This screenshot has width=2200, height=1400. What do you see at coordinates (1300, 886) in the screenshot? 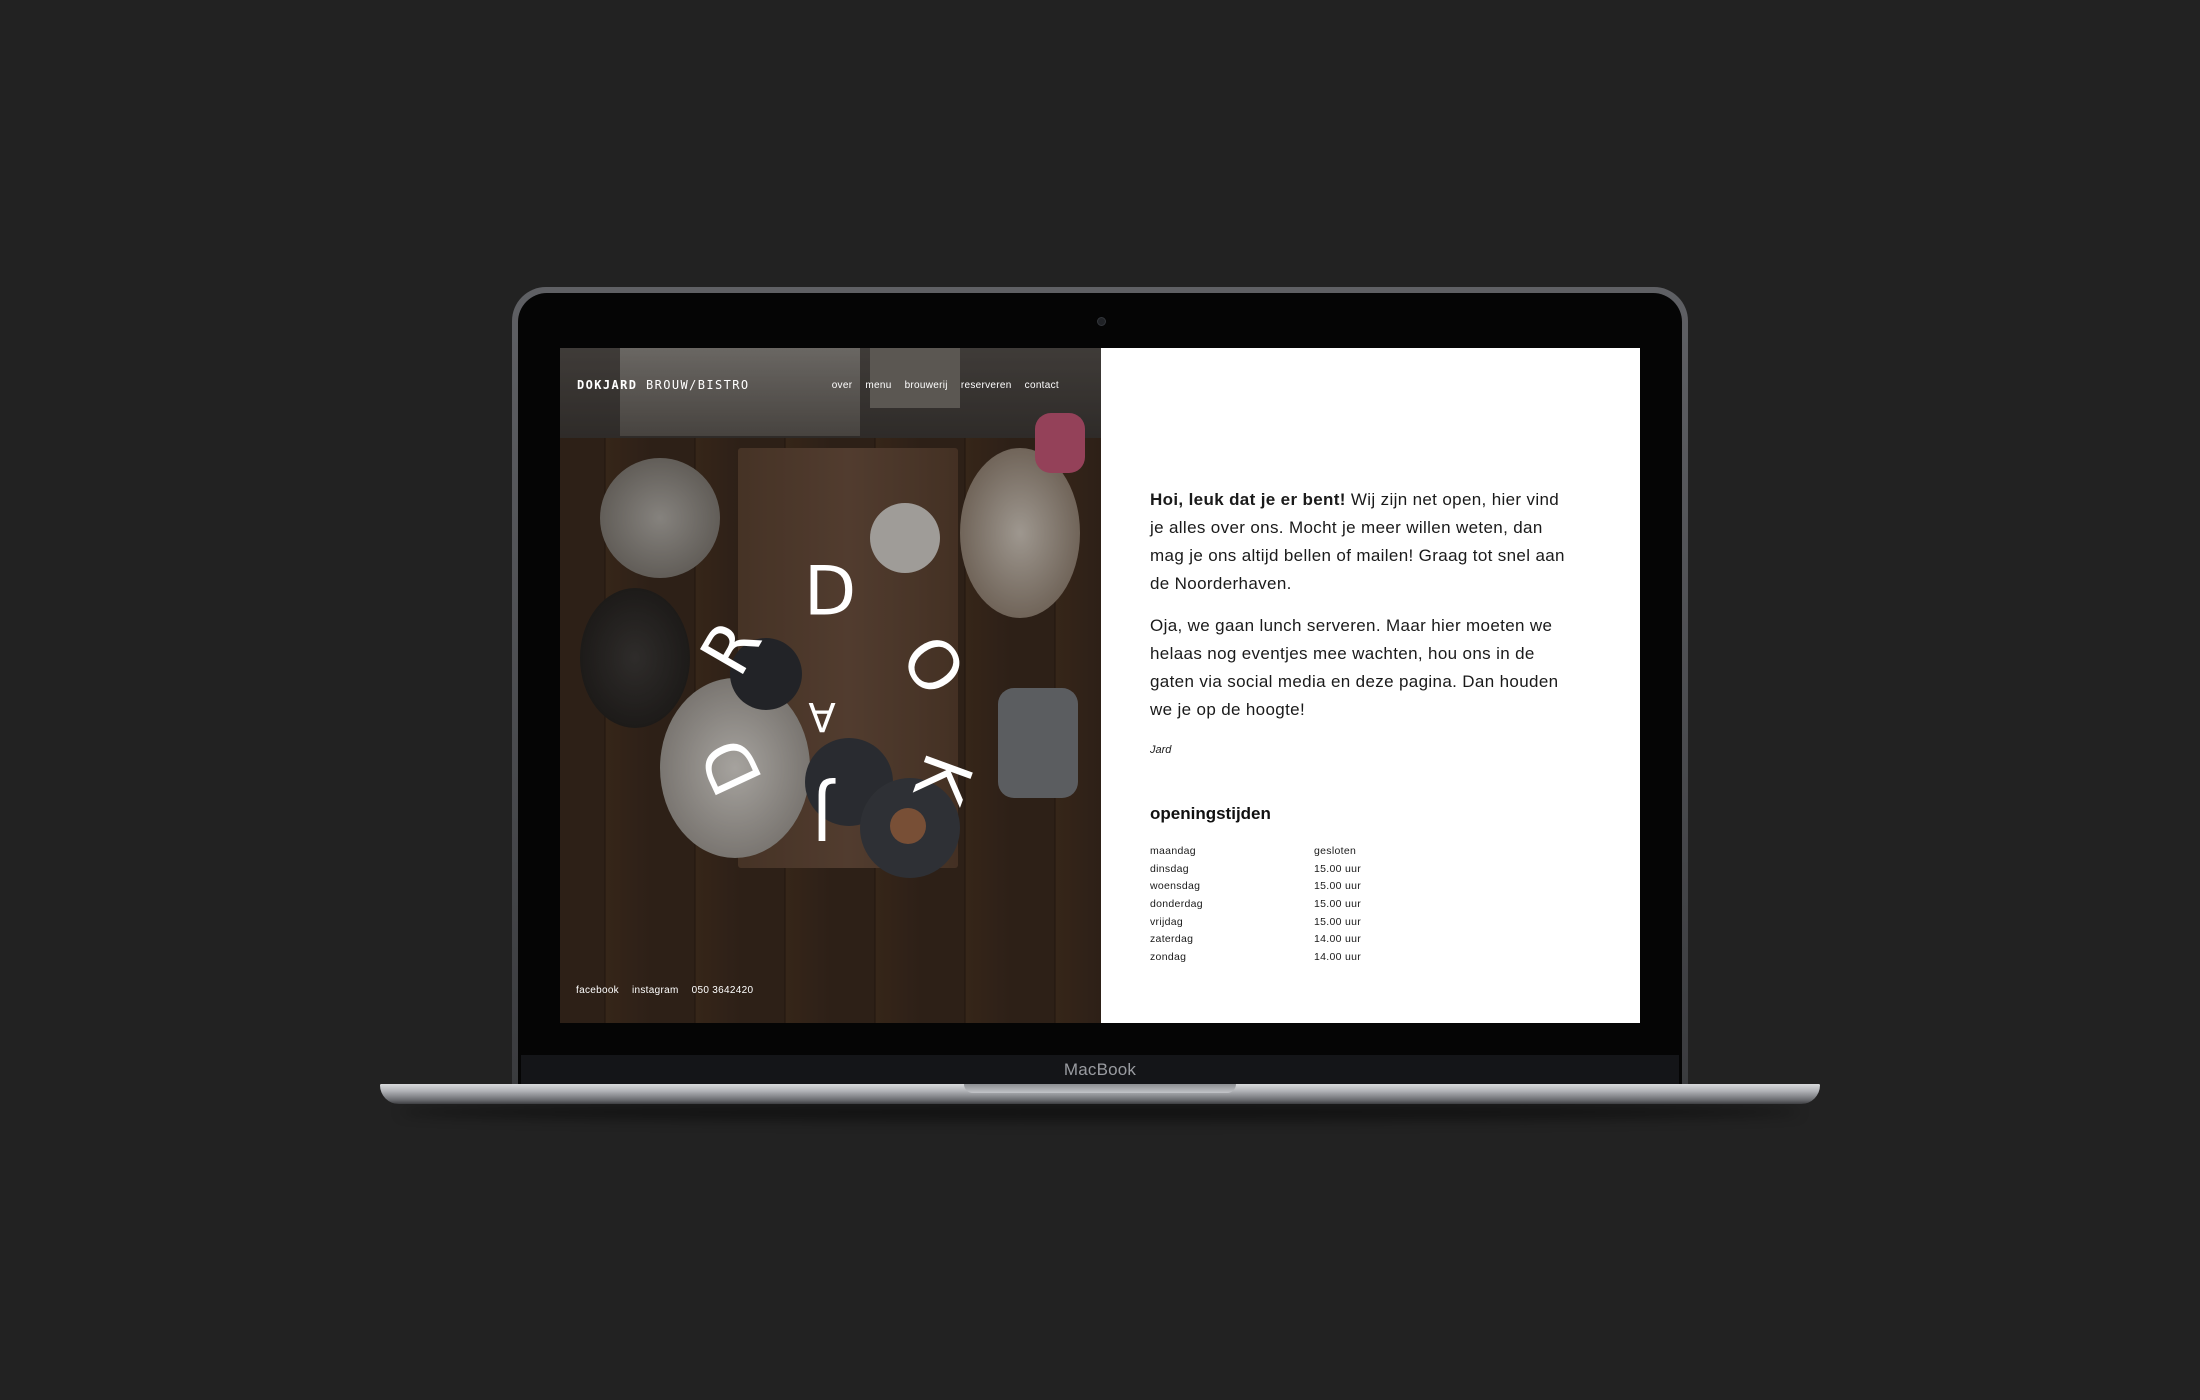
I see `hours-row: woensdag 15.00 uur` at bounding box center [1300, 886].